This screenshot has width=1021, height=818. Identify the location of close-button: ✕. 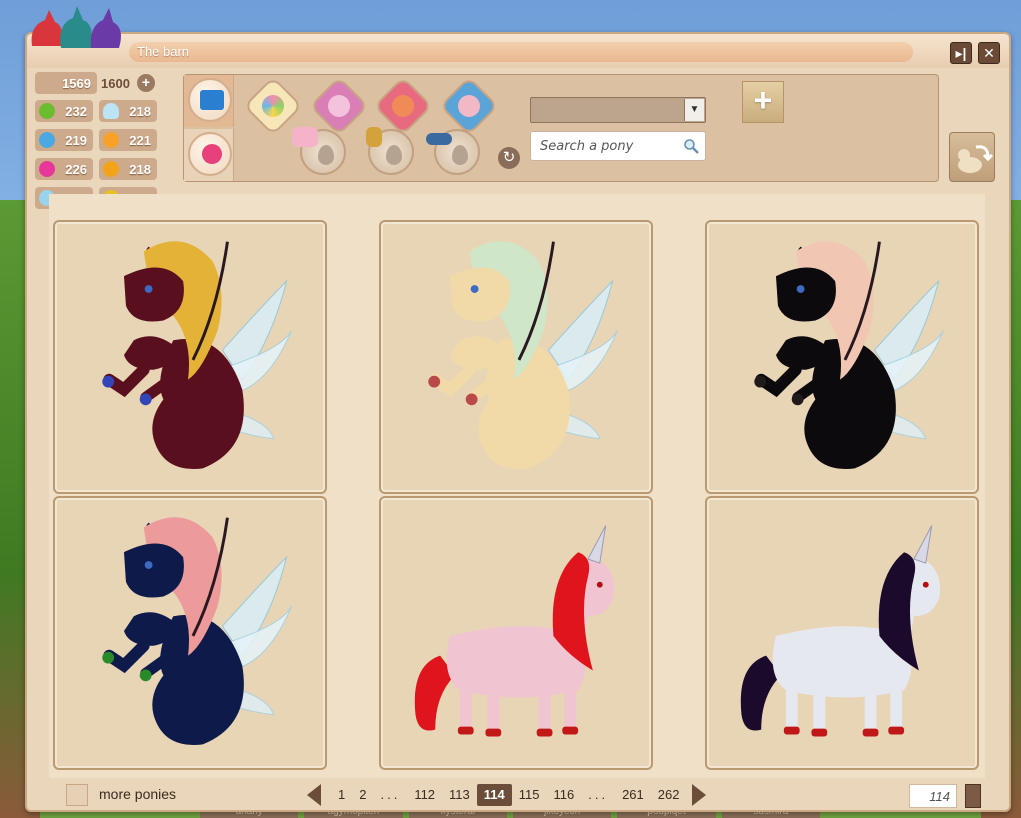
(989, 53).